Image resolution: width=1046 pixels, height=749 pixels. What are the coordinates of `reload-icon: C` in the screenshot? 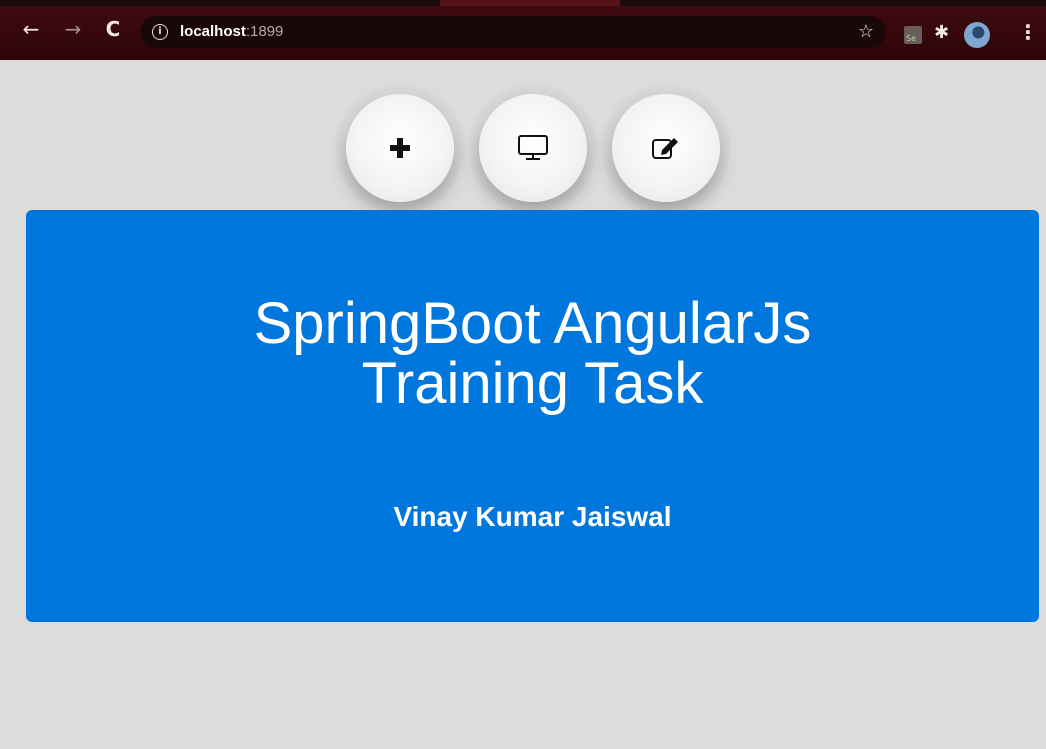 It's located at (113, 29).